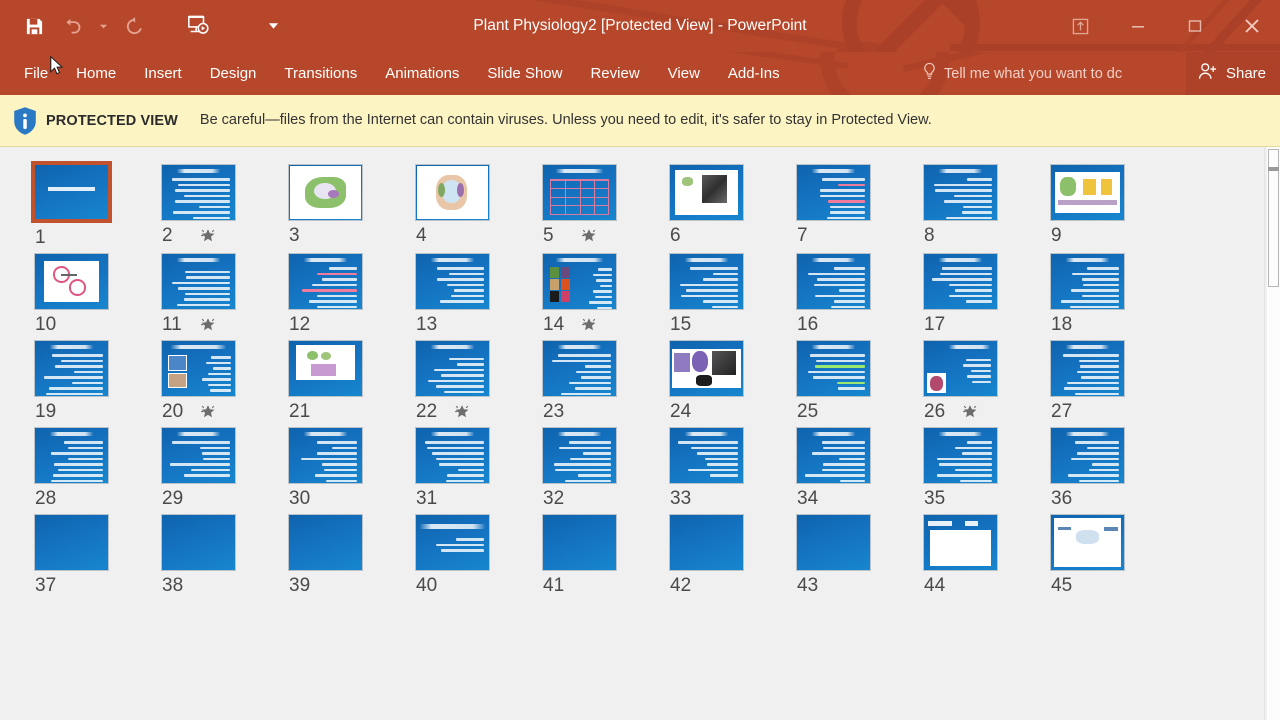 This screenshot has width=1280, height=720. I want to click on slide-meta: 13, so click(478, 325).